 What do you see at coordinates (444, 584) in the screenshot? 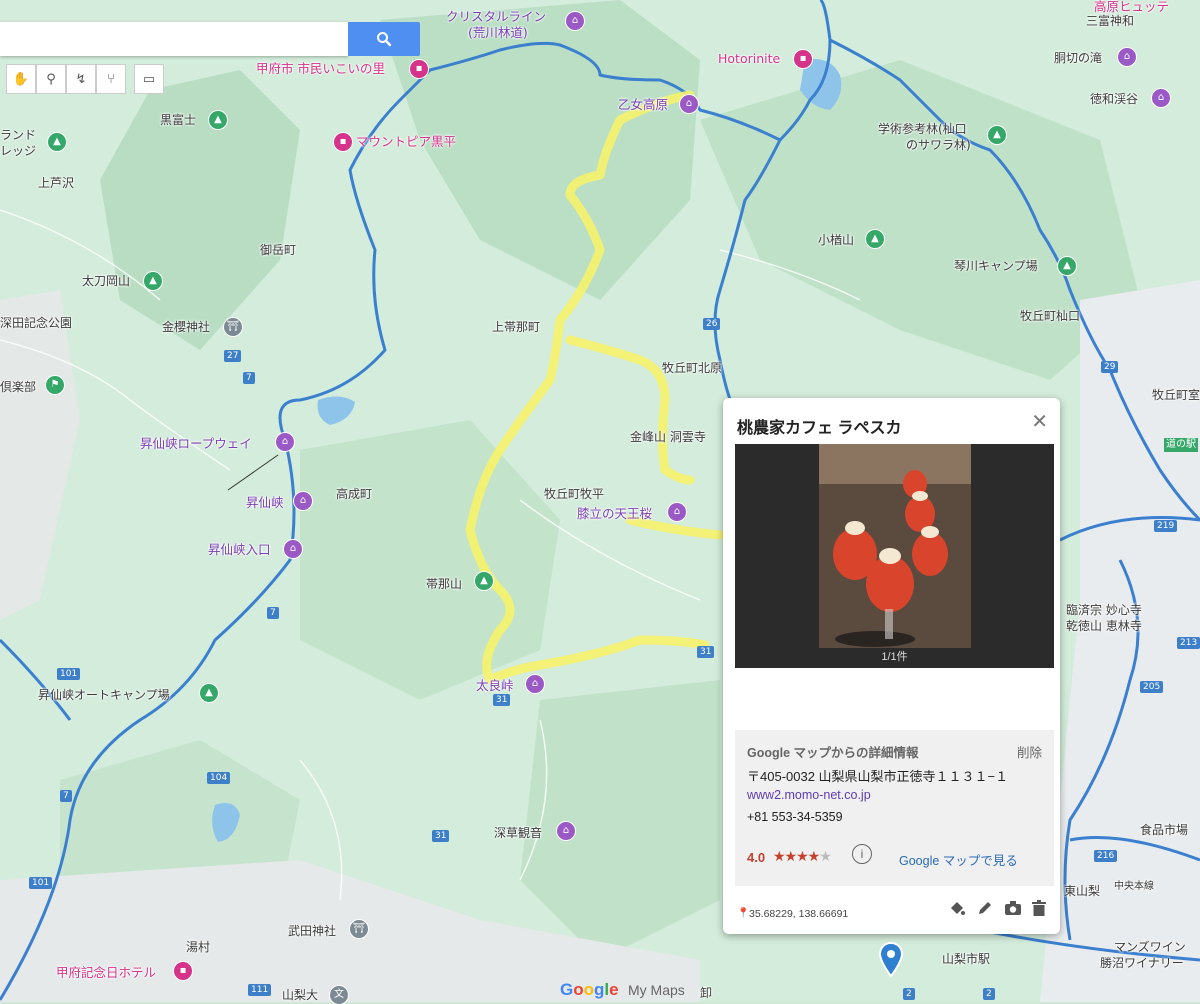
I see `map-label: 帯那山` at bounding box center [444, 584].